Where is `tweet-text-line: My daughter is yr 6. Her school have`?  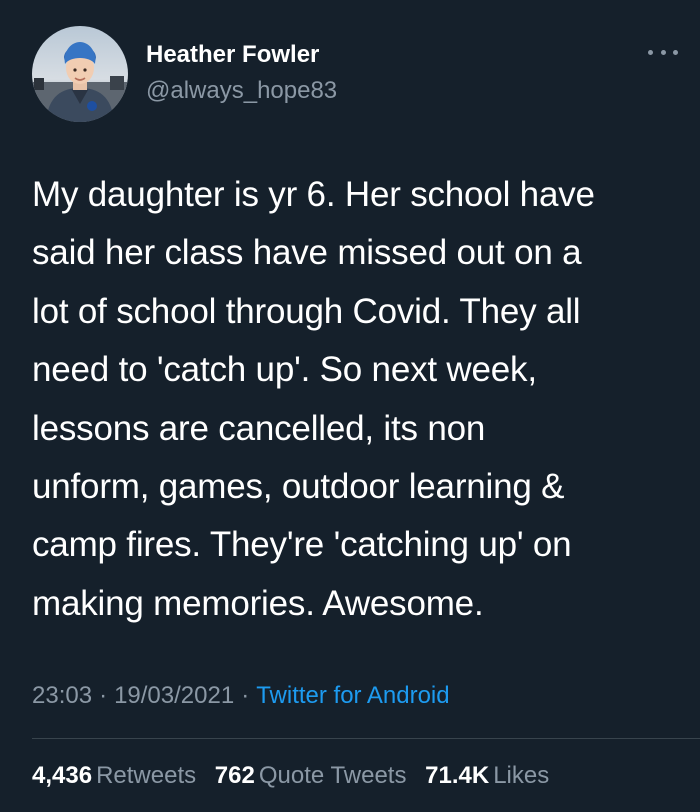 tweet-text-line: My daughter is yr 6. Her school have is located at coordinates (313, 194).